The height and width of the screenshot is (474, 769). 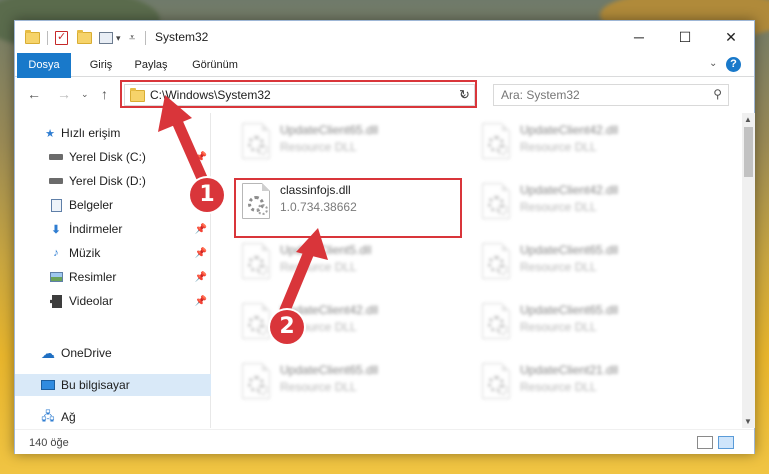 I want to click on arrowhead-file, so click(x=312, y=244).